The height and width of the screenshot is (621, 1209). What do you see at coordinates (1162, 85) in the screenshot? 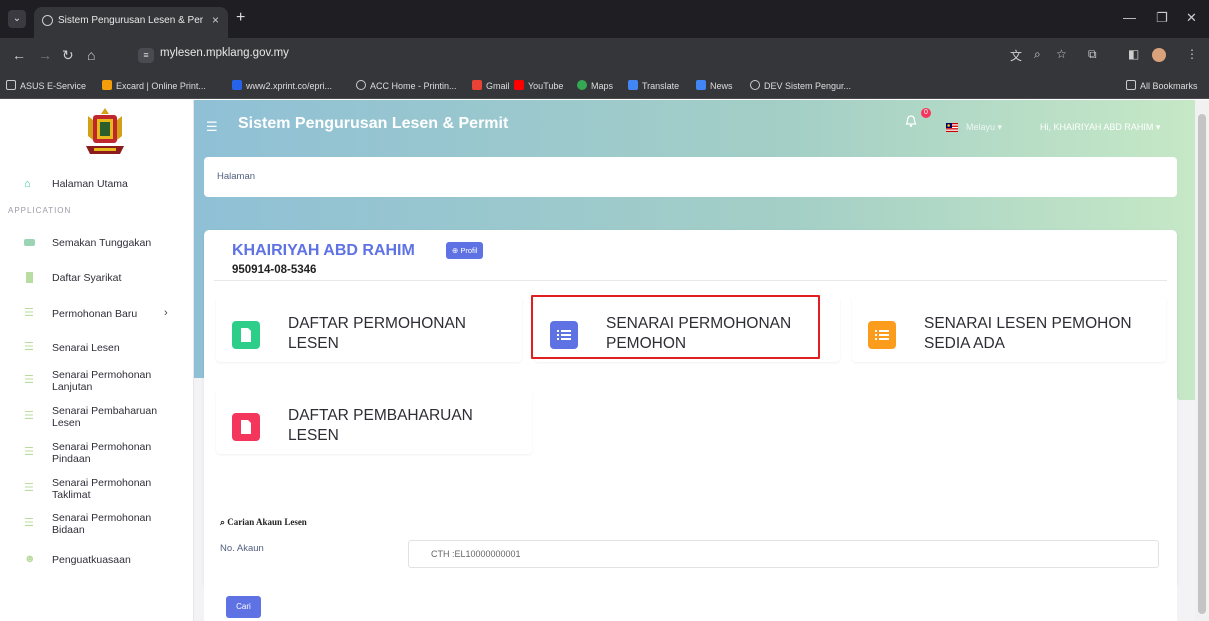
I see `all-bookmarks: All Bookmarks` at bounding box center [1162, 85].